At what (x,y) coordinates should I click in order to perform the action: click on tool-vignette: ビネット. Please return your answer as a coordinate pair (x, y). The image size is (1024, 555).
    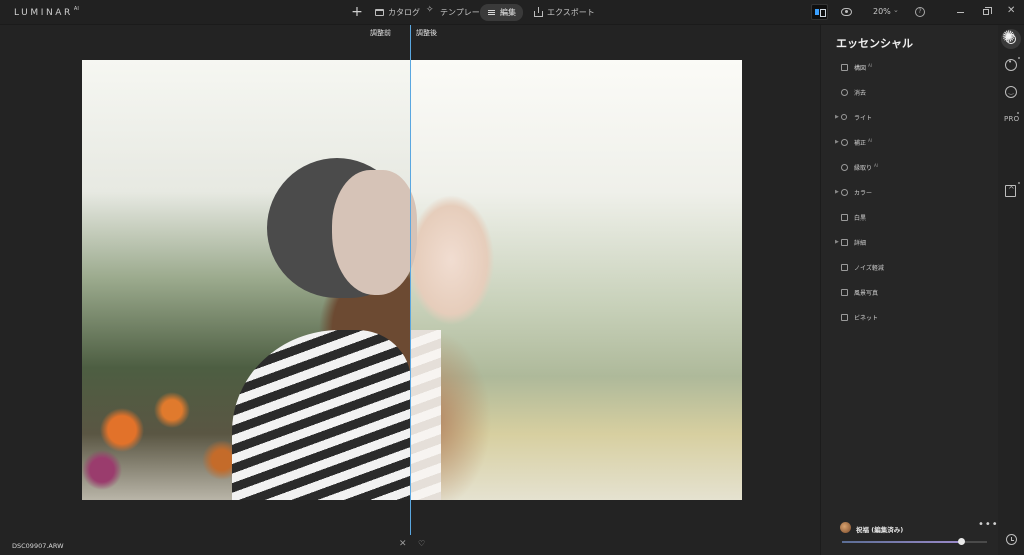
    Looking at the image, I should click on (910, 317).